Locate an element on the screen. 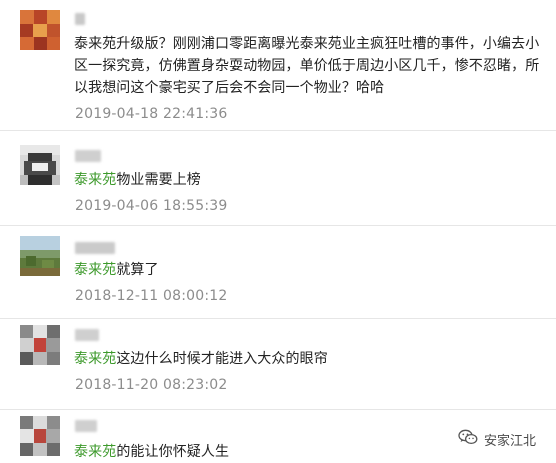 Image resolution: width=556 pixels, height=463 pixels. comment-body: 的能让你怀疑人生 is located at coordinates (173, 452).